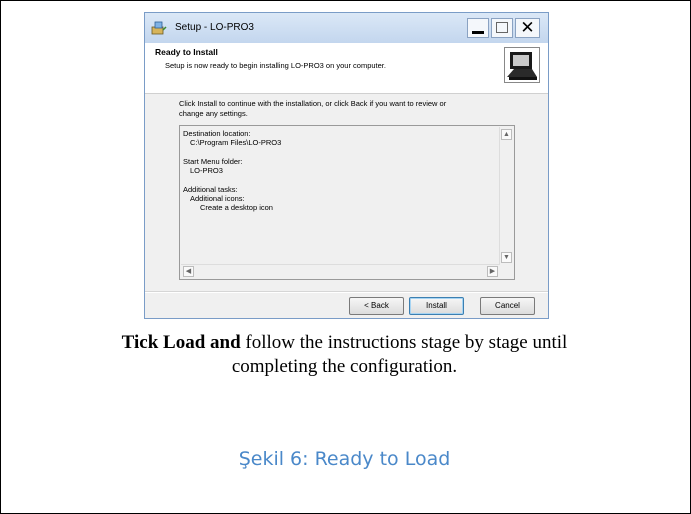 The image size is (691, 514). I want to click on destination-value: C:\Program Files\LO-PRO3, so click(236, 142).